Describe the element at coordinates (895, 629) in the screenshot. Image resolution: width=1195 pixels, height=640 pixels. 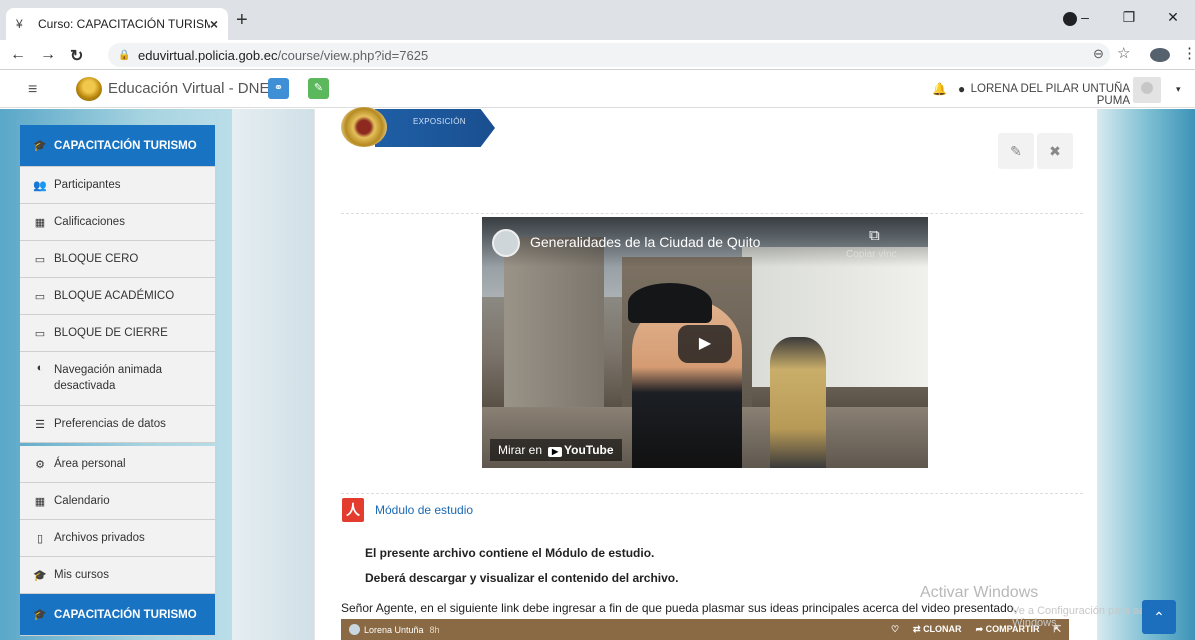
I see `heart-icon: ♡` at that location.